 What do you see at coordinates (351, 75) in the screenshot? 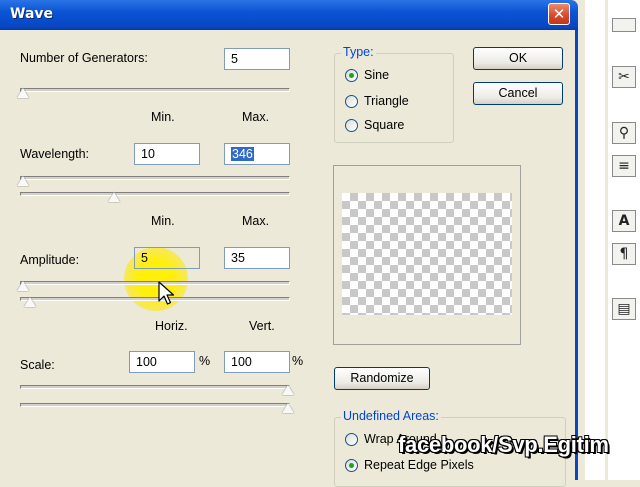
I see `type-sine-radio` at bounding box center [351, 75].